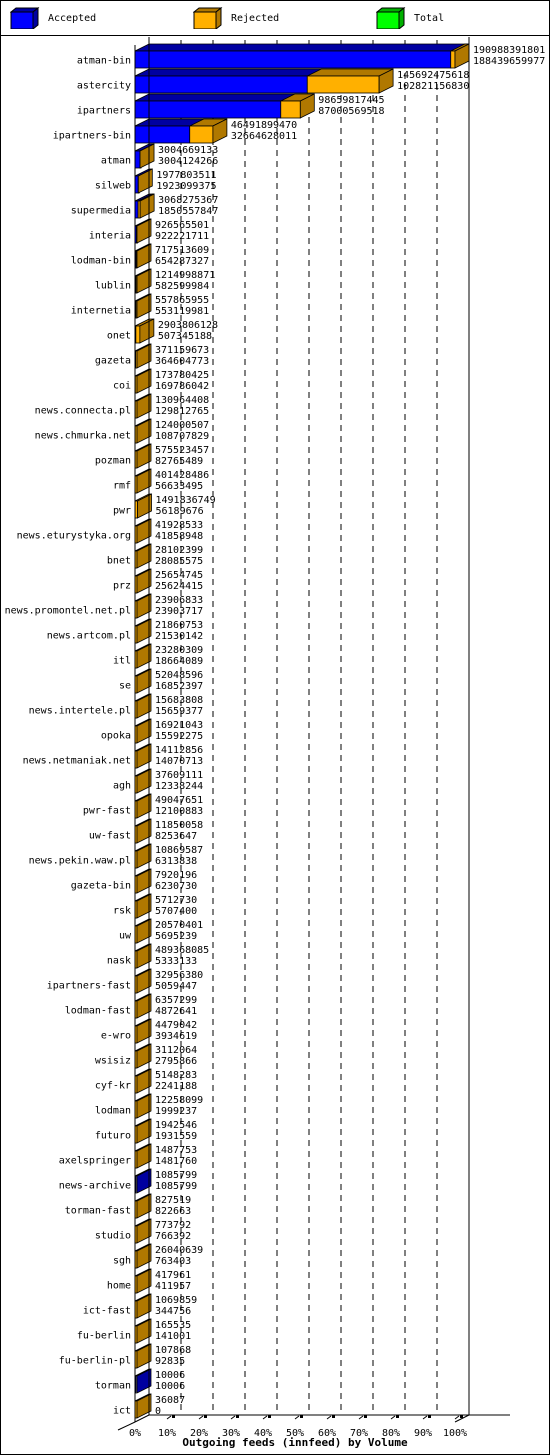 This screenshot has height=1455, width=550. I want to click on value-label-accepted: 822663, so click(173, 1211).